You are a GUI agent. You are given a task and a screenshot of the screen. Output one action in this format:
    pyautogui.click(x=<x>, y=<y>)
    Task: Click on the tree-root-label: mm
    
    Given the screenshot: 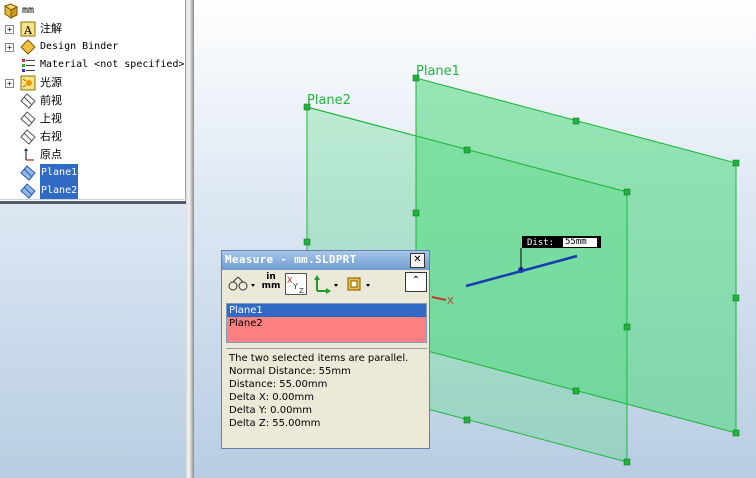 What is the action you would take?
    pyautogui.click(x=28, y=10)
    